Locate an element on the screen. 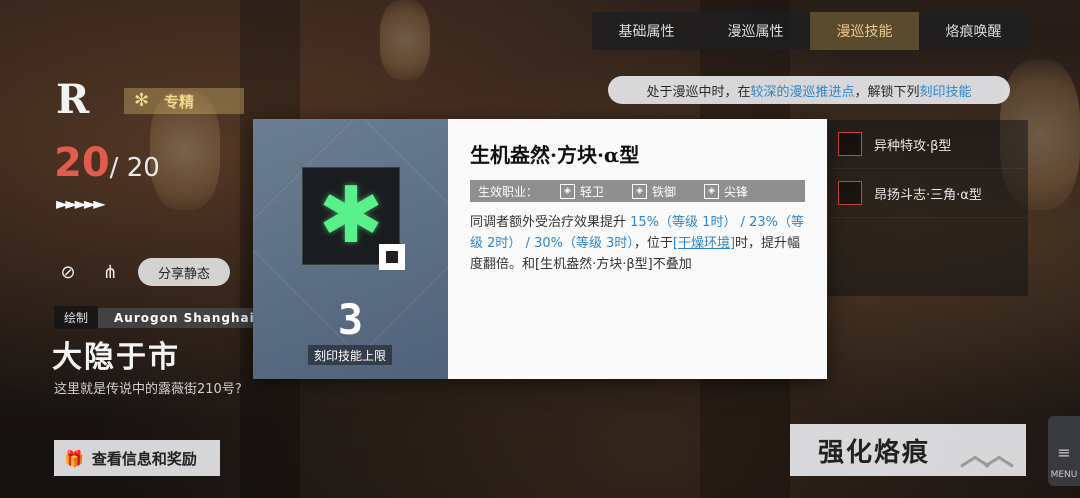 The width and height of the screenshot is (1080, 498). enhance-imprint-button: 强化烙痕 ︿︿ is located at coordinates (908, 450).